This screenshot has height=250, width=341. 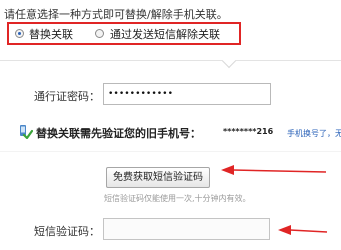 I want to click on annotation-arrow-button, so click(x=274, y=170).